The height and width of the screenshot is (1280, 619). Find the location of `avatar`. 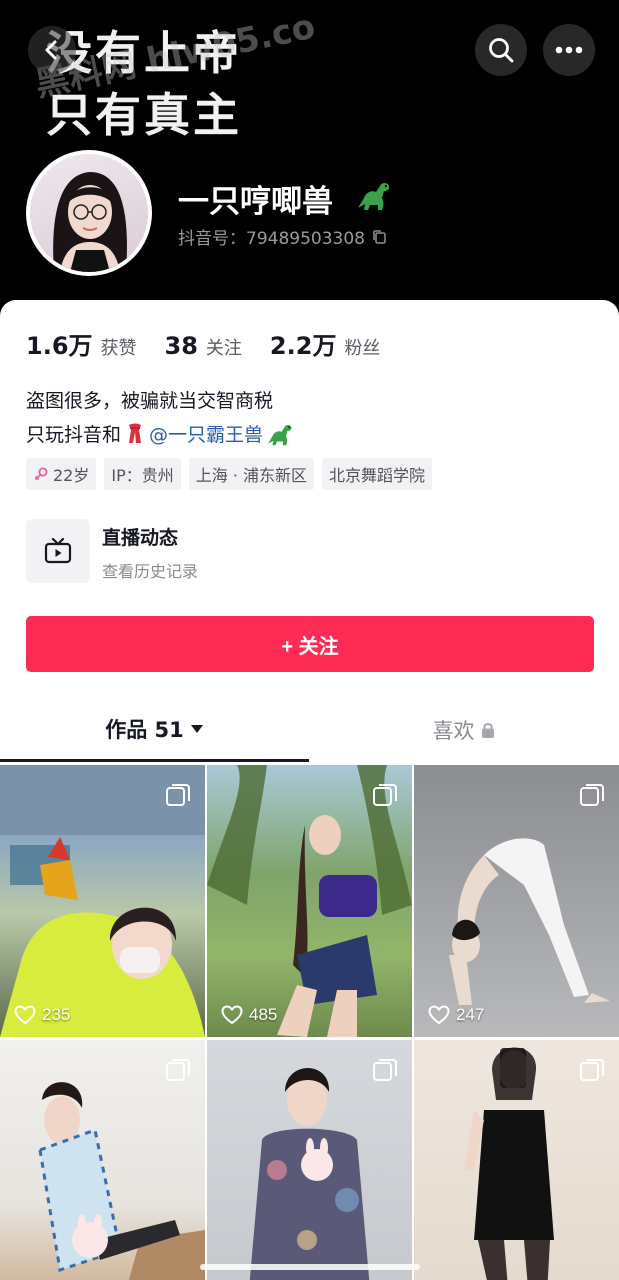

avatar is located at coordinates (89, 213).